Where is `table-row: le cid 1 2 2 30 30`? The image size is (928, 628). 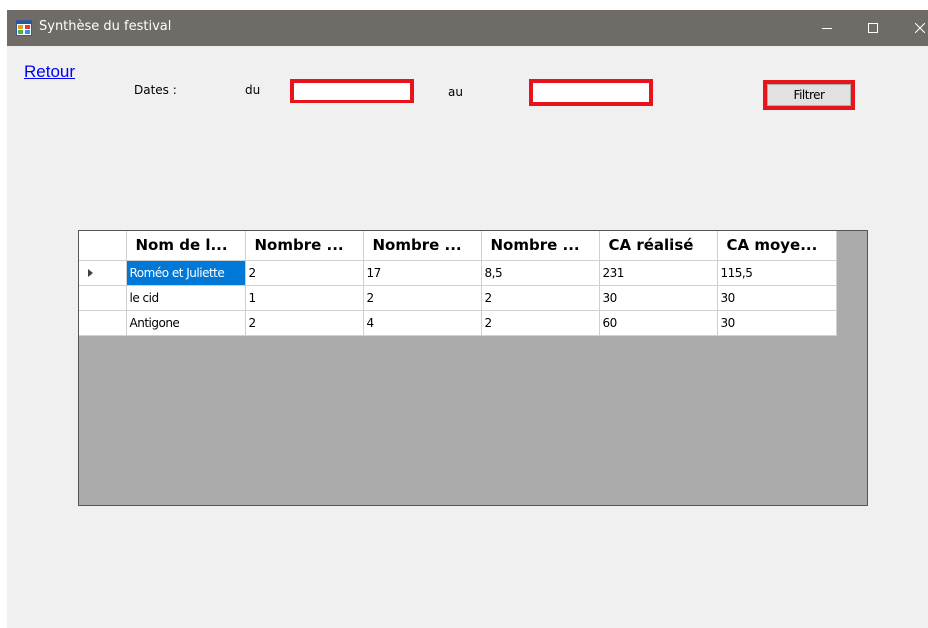
table-row: le cid 1 2 2 30 30 is located at coordinates (458, 298).